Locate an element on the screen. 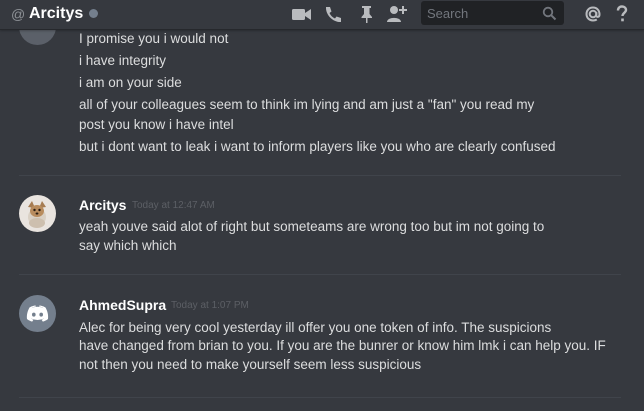 The height and width of the screenshot is (411, 644). message-line: I promise you i would not is located at coordinates (154, 38).